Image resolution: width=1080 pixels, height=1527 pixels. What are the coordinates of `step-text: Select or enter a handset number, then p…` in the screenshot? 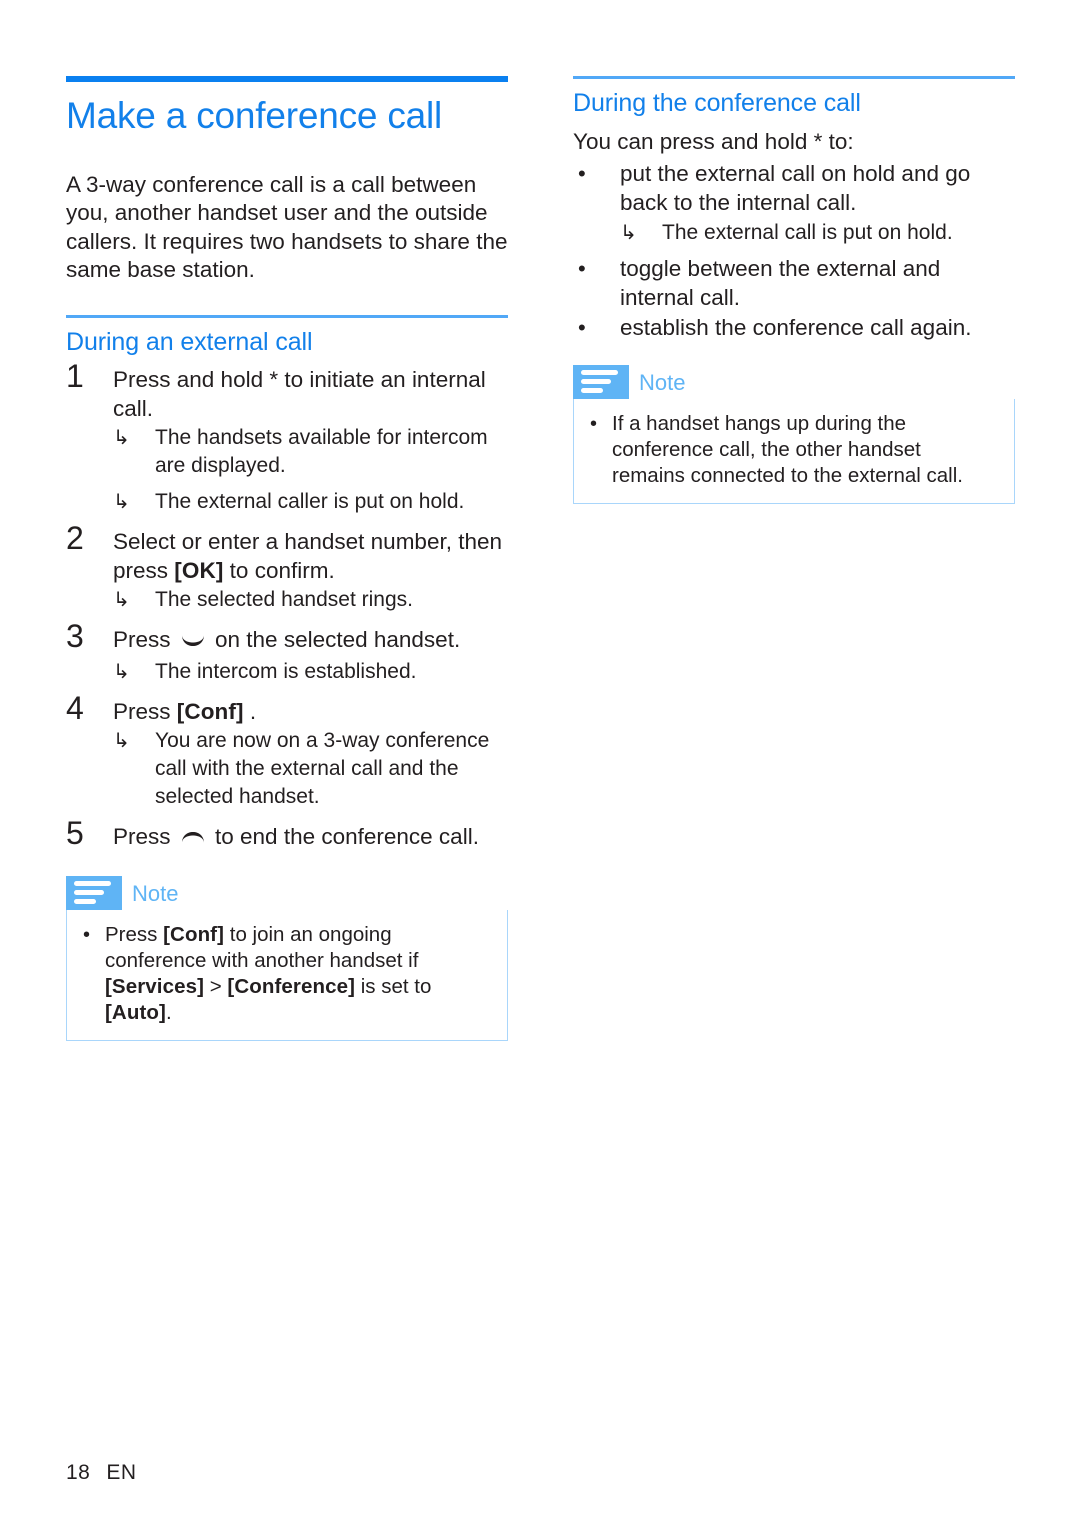 It's located at (310, 556).